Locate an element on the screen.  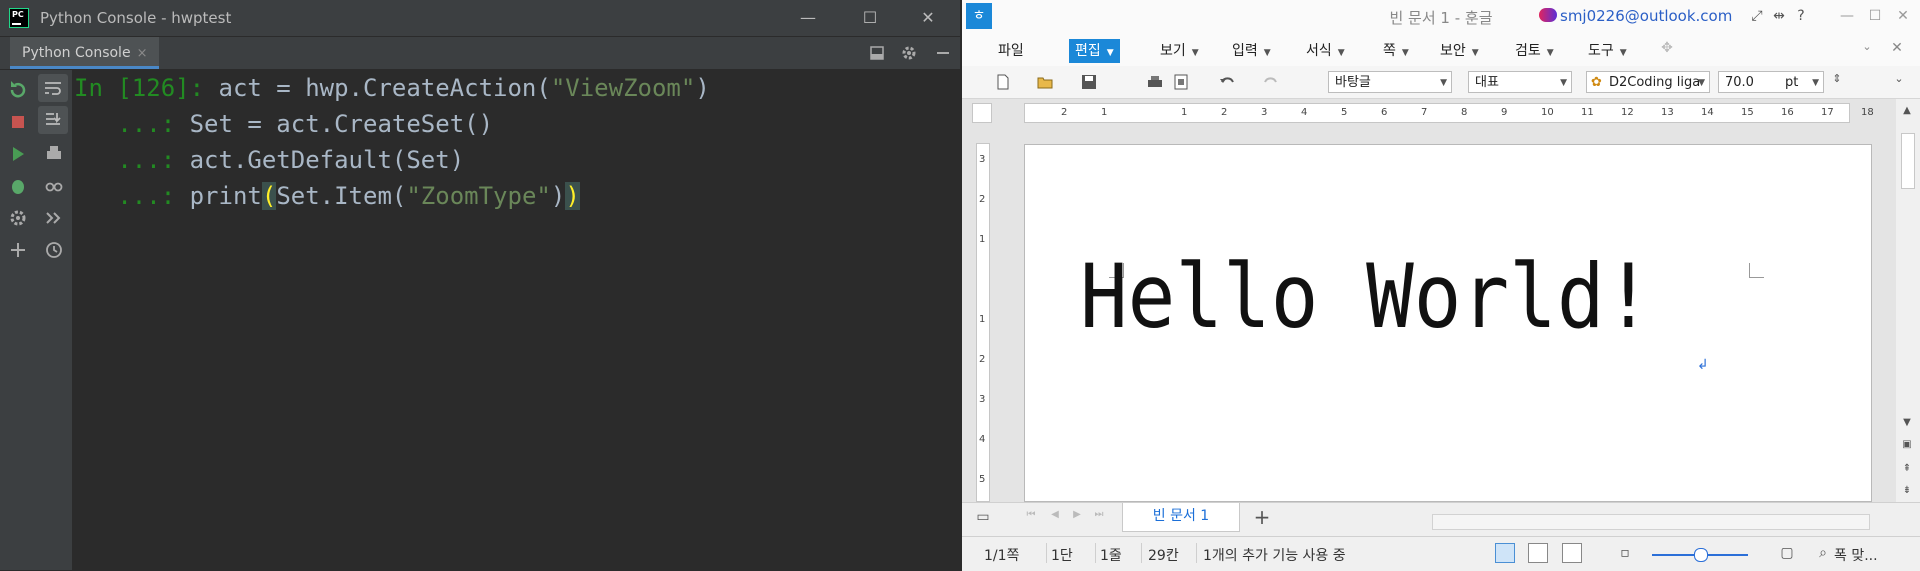
menu-security: 보안 ▼ is located at coordinates (1459, 51).